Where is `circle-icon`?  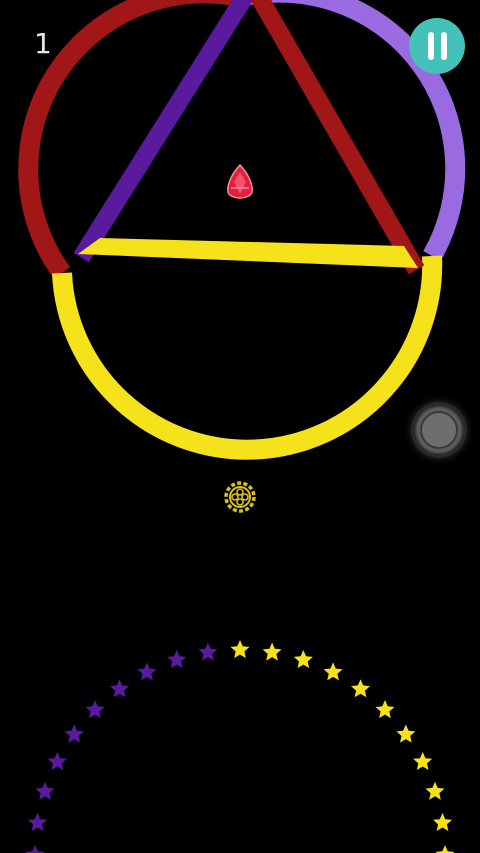
circle-icon is located at coordinates (439, 430).